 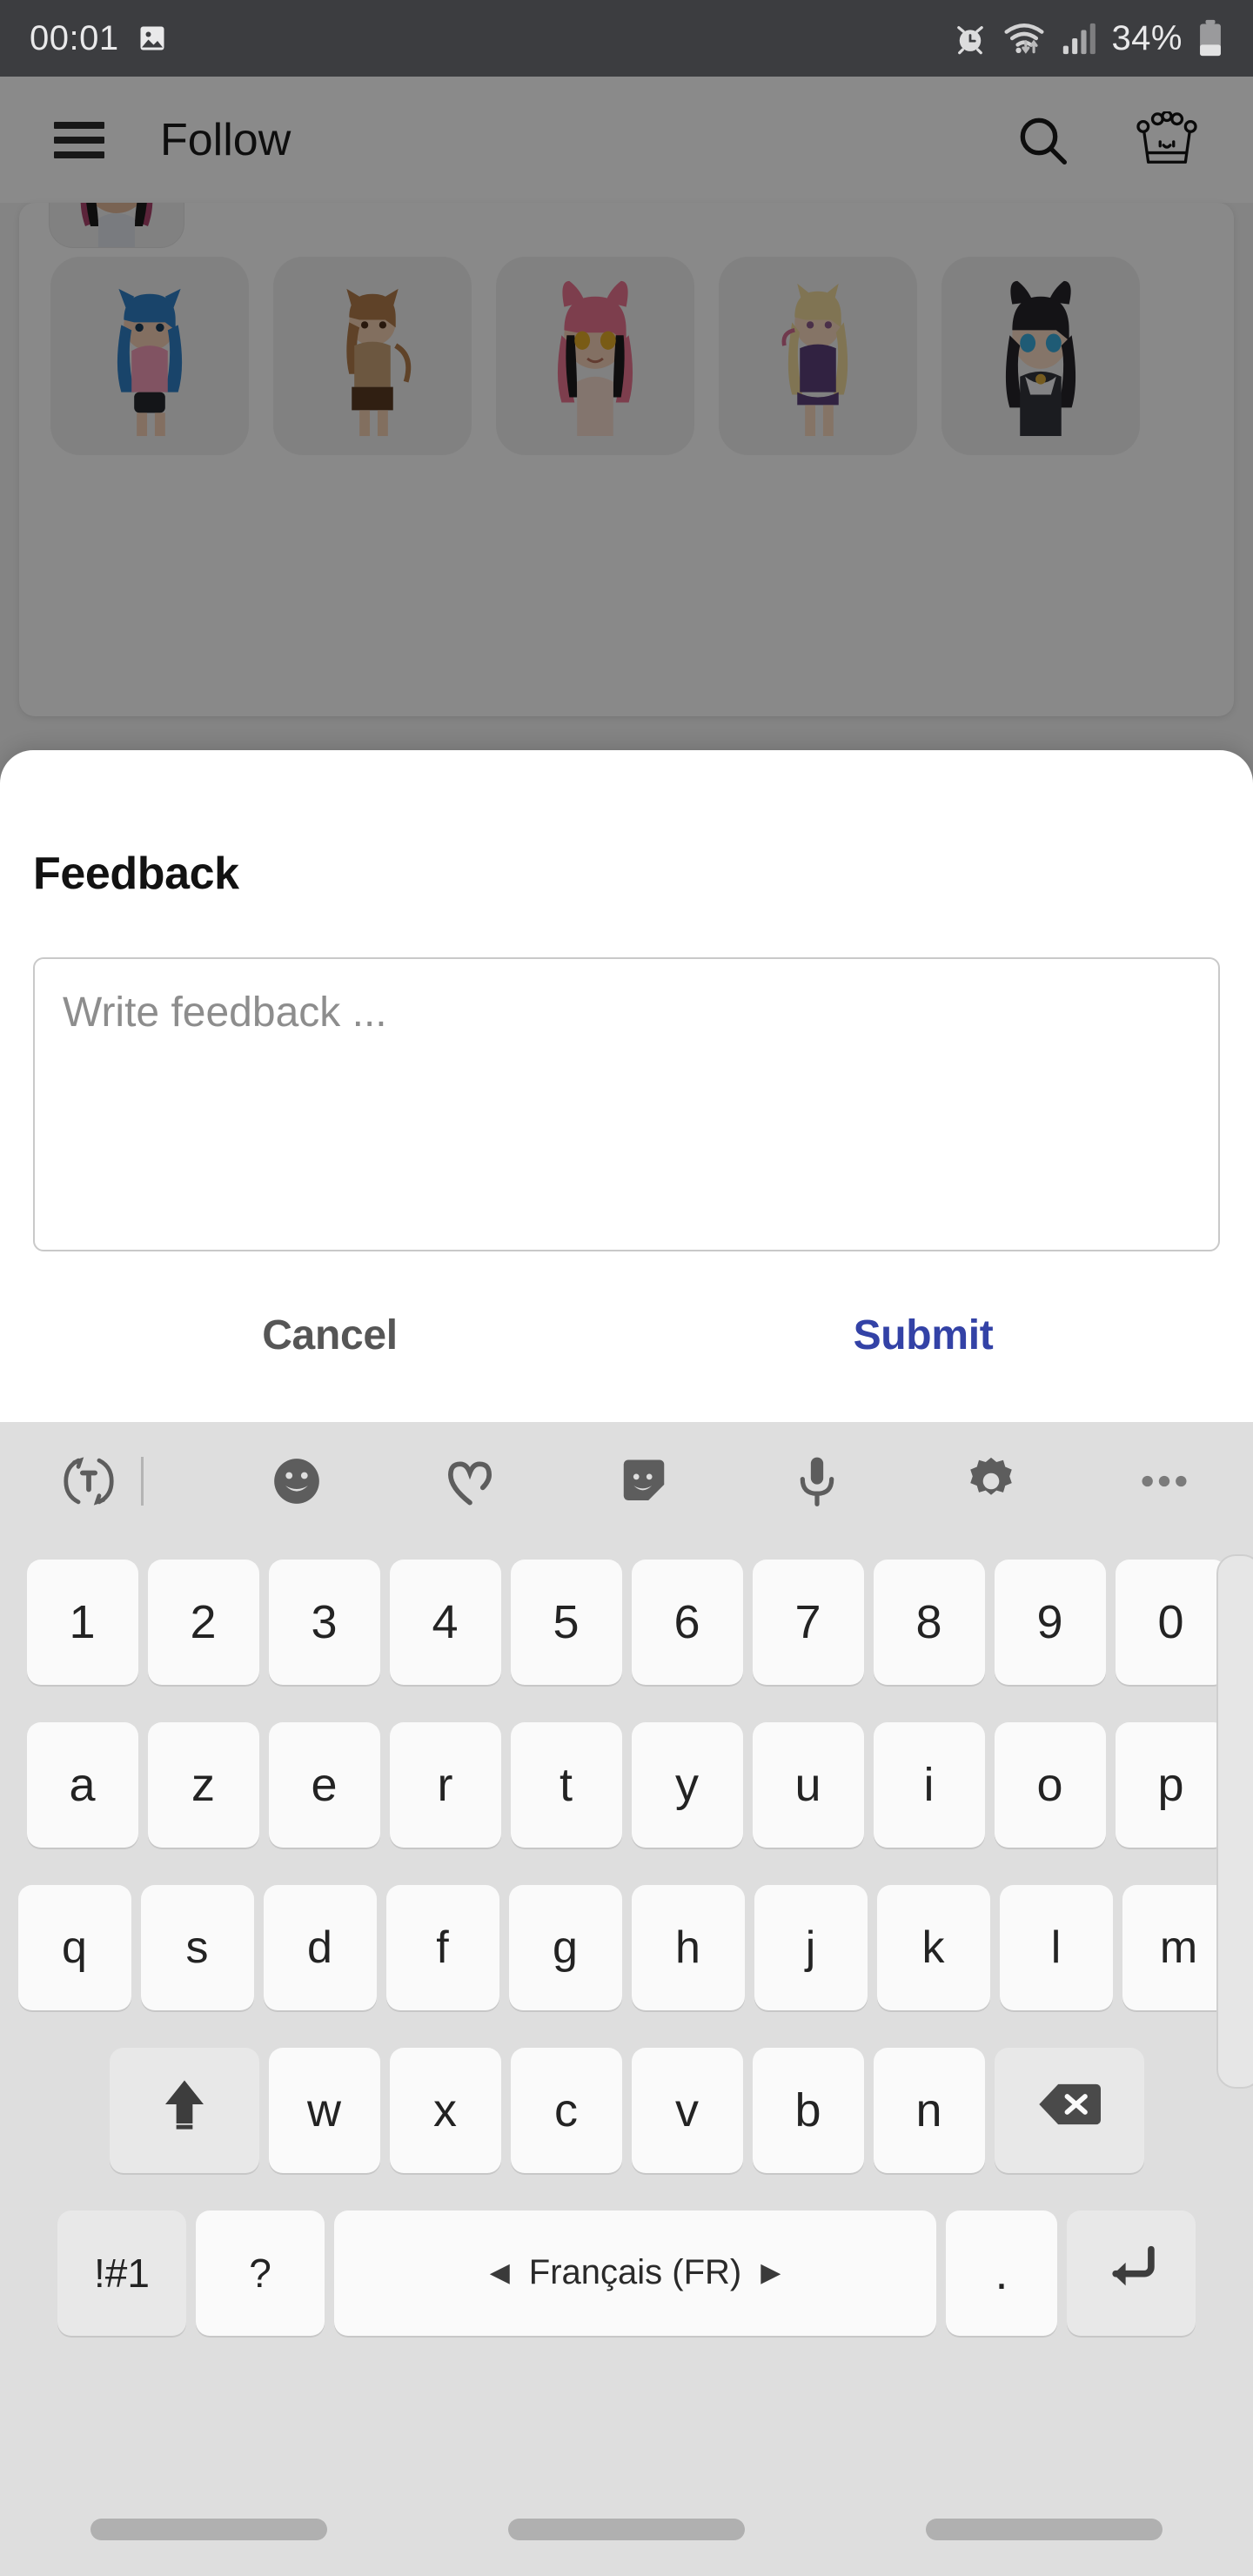 What do you see at coordinates (929, 1622) in the screenshot?
I see `key-8: 8` at bounding box center [929, 1622].